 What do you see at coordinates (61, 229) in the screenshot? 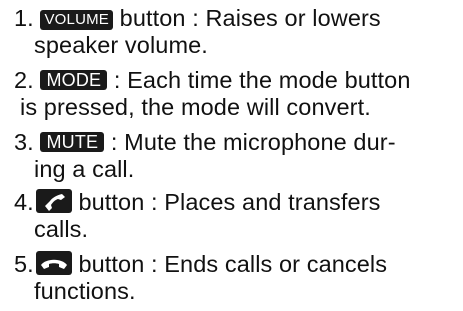
I see `item-text-line2: calls.` at bounding box center [61, 229].